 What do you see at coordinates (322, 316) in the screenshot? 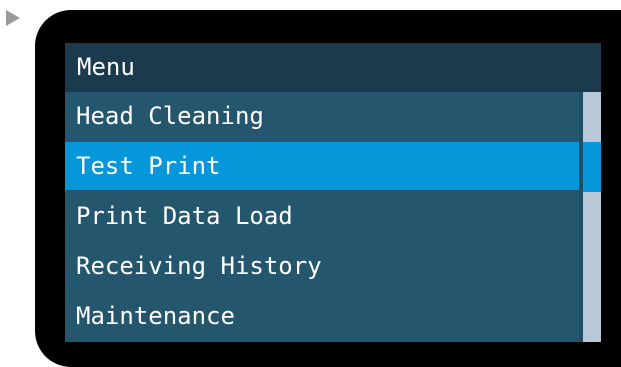
I see `menu-item-maintenance: Maintenance` at bounding box center [322, 316].